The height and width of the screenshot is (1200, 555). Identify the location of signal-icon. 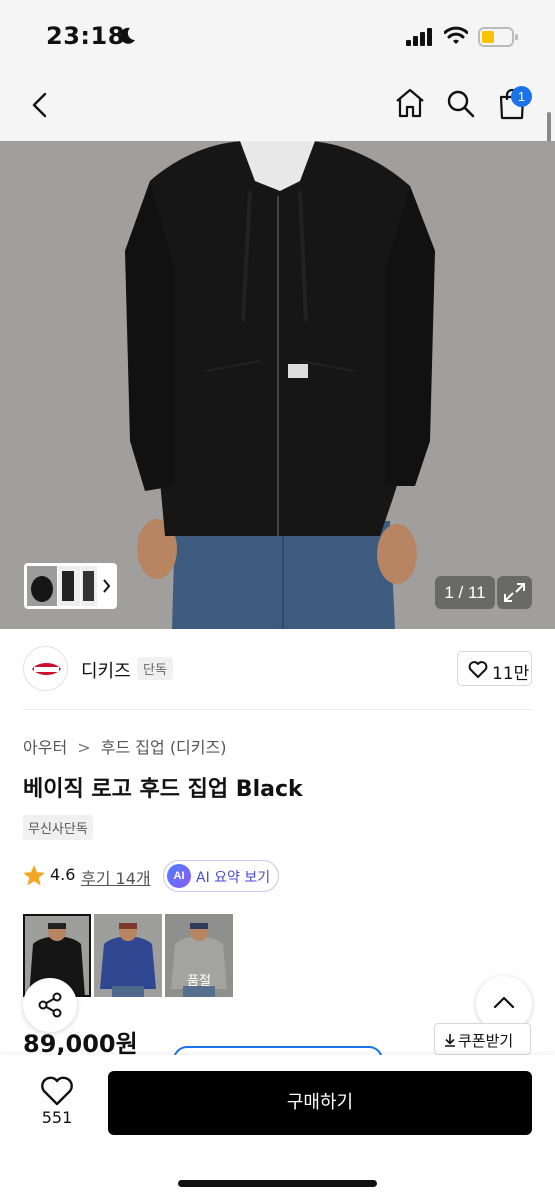
(419, 37).